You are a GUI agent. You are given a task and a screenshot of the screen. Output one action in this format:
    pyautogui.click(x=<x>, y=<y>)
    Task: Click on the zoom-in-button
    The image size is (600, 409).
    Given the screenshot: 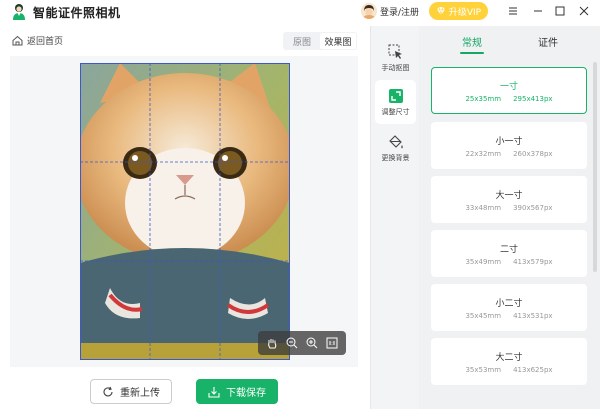 What is the action you would take?
    pyautogui.click(x=312, y=343)
    